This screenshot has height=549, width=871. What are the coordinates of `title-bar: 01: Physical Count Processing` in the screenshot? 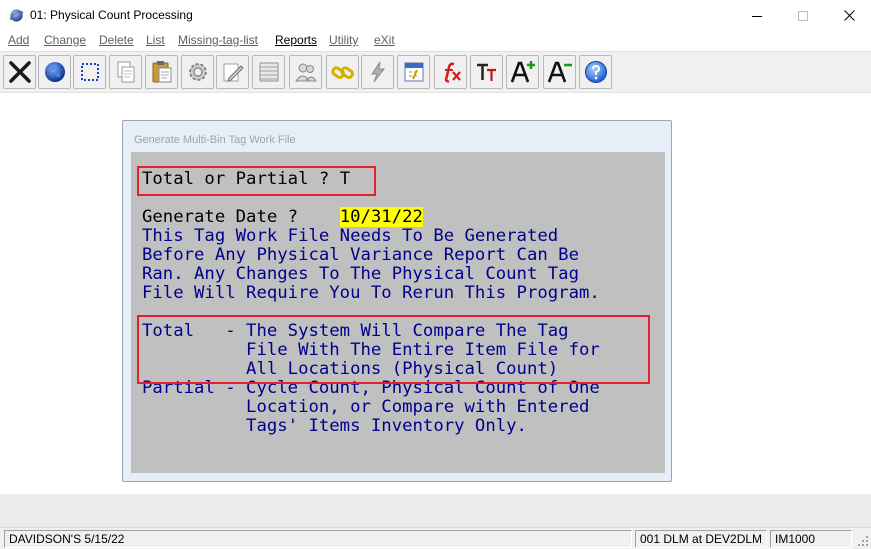 It's located at (435, 15).